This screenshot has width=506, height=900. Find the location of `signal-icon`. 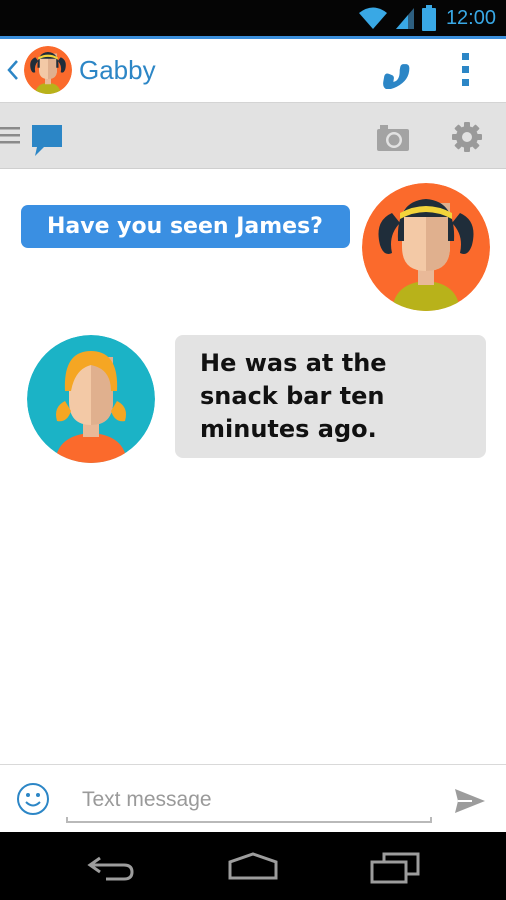

signal-icon is located at coordinates (404, 18).